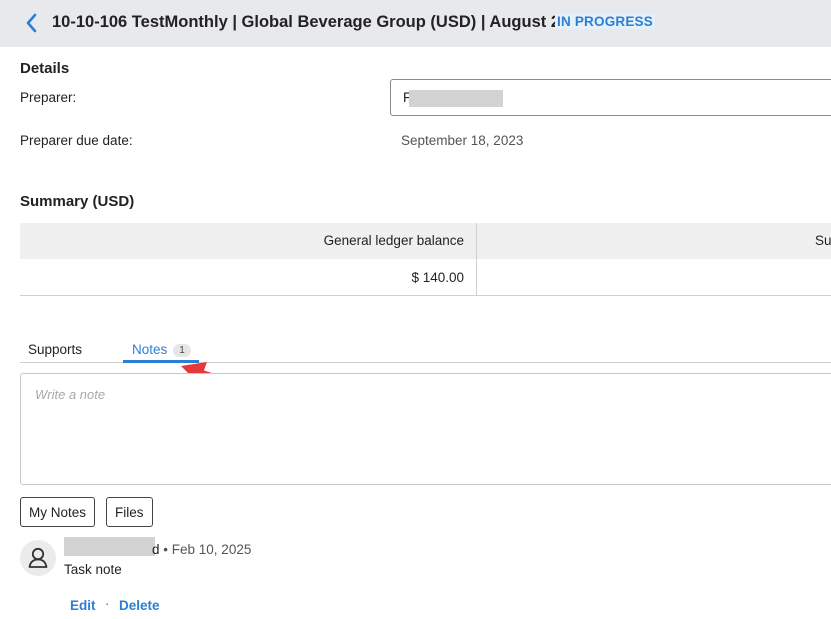 Image resolution: width=831 pixels, height=619 pixels. I want to click on chevron-left-icon, so click(31, 23).